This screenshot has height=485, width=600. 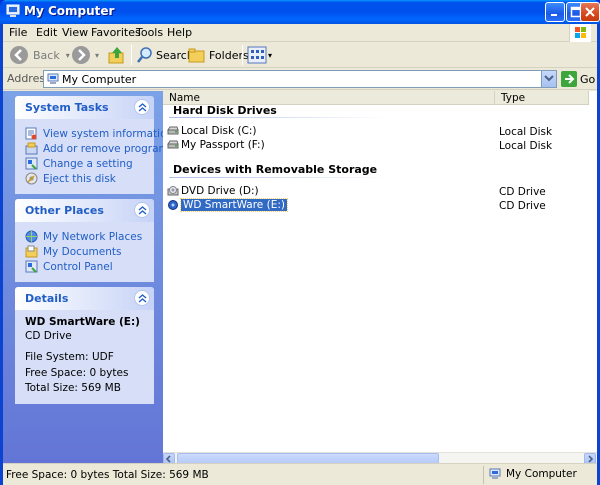 What do you see at coordinates (300, 55) in the screenshot?
I see `toolbar: Back ▾ ▾ Search Folders ▾` at bounding box center [300, 55].